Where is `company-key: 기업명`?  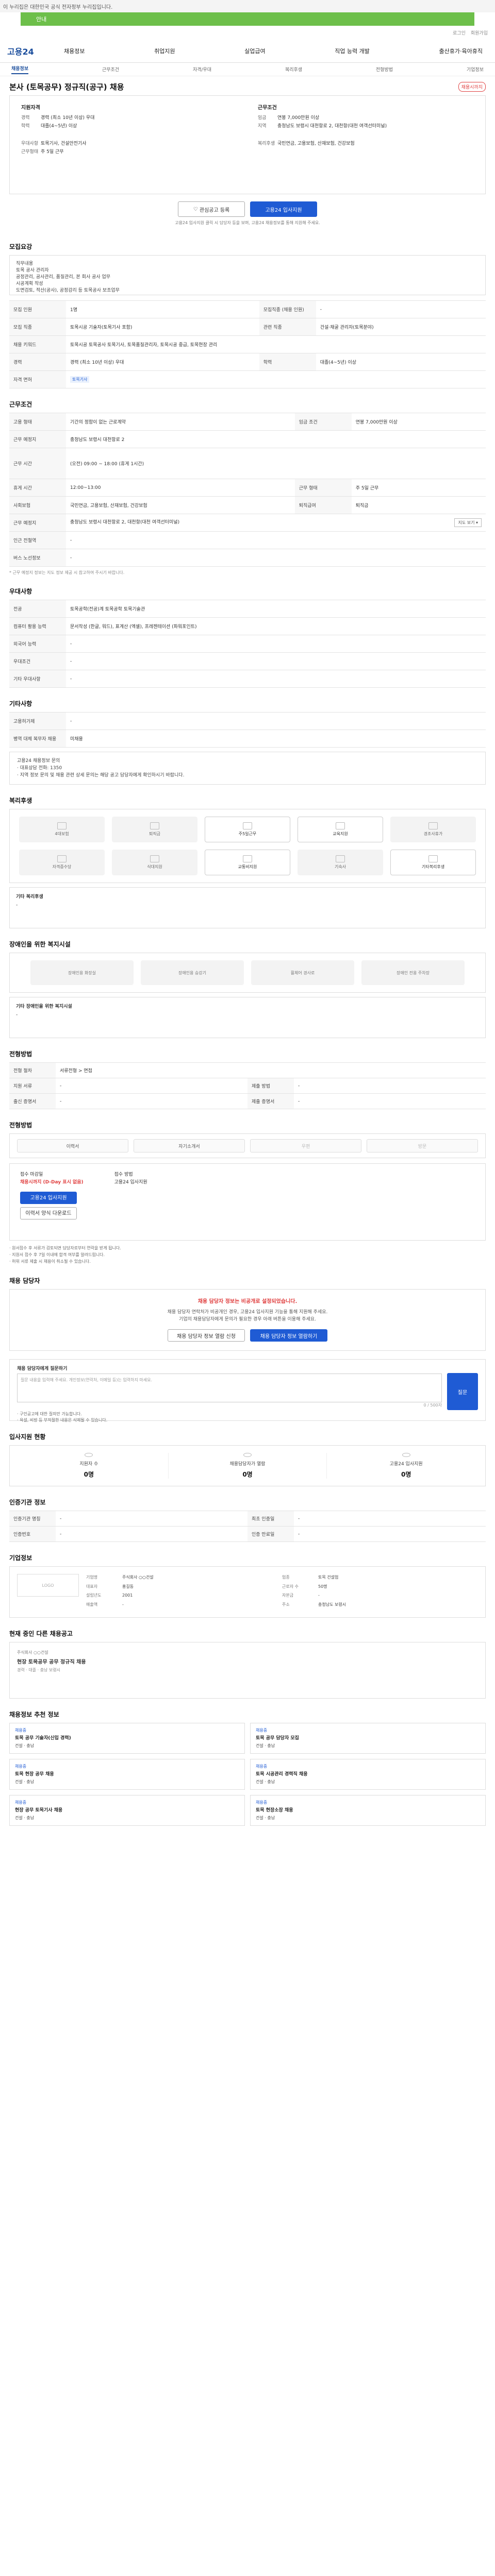
company-key: 기업명 is located at coordinates (92, 1577).